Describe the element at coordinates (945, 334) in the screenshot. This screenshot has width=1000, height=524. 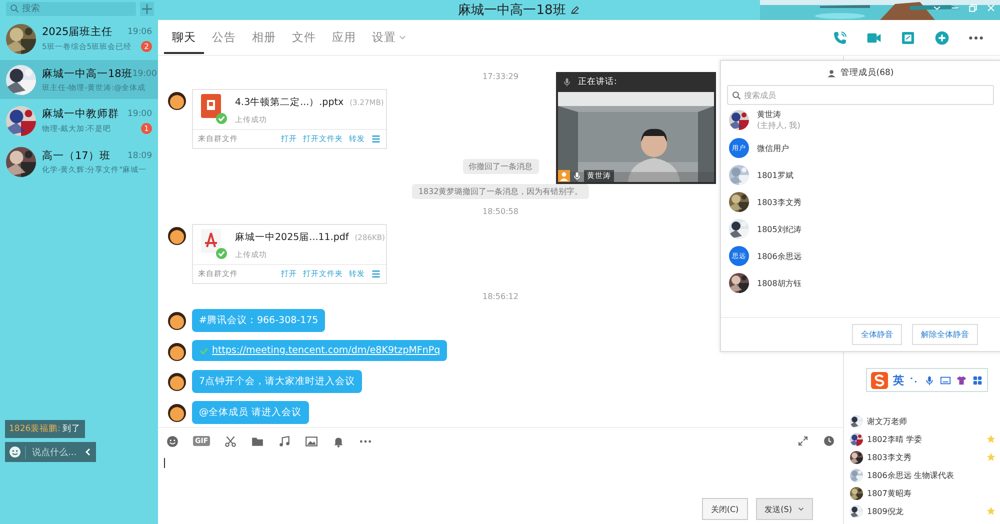
I see `mute-button: 解除全体静音` at that location.